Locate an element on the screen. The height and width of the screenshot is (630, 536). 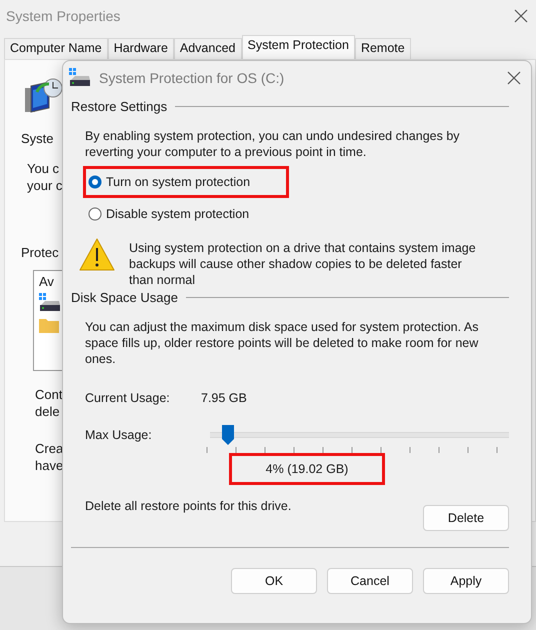
usage-reading: 4% (19.02 GB) is located at coordinates (307, 469).